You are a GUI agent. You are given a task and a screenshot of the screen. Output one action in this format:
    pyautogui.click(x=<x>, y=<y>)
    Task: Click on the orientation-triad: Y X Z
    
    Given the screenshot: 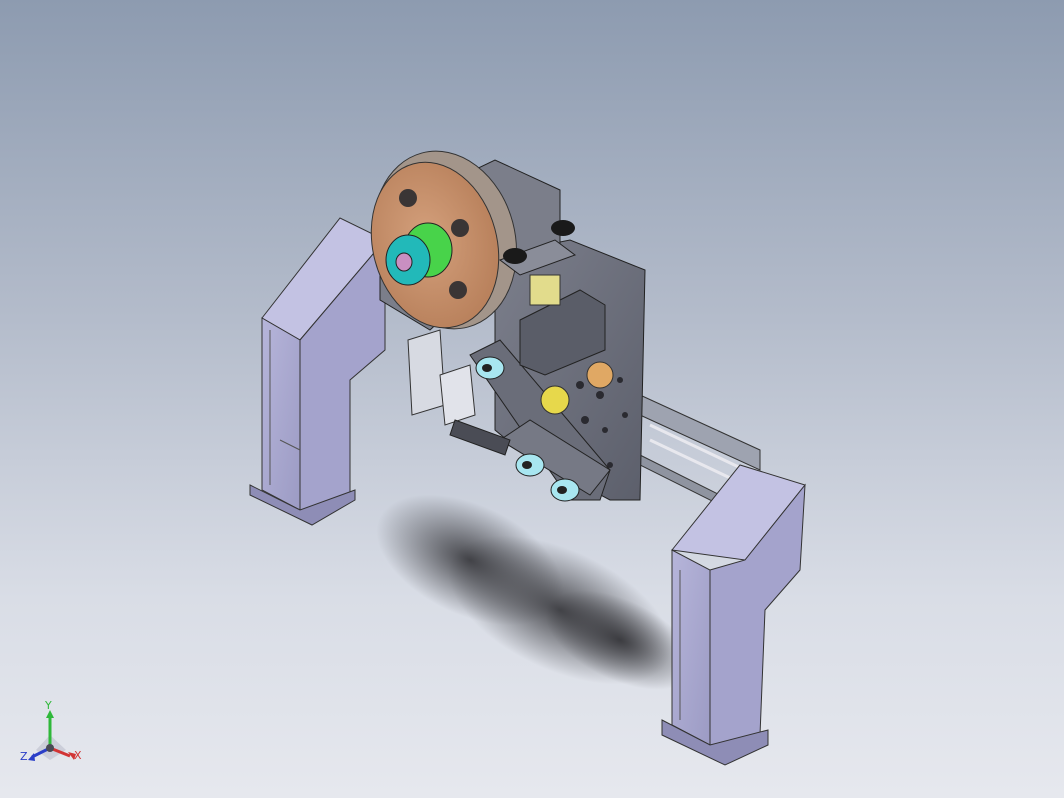 What is the action you would take?
    pyautogui.click(x=53, y=737)
    